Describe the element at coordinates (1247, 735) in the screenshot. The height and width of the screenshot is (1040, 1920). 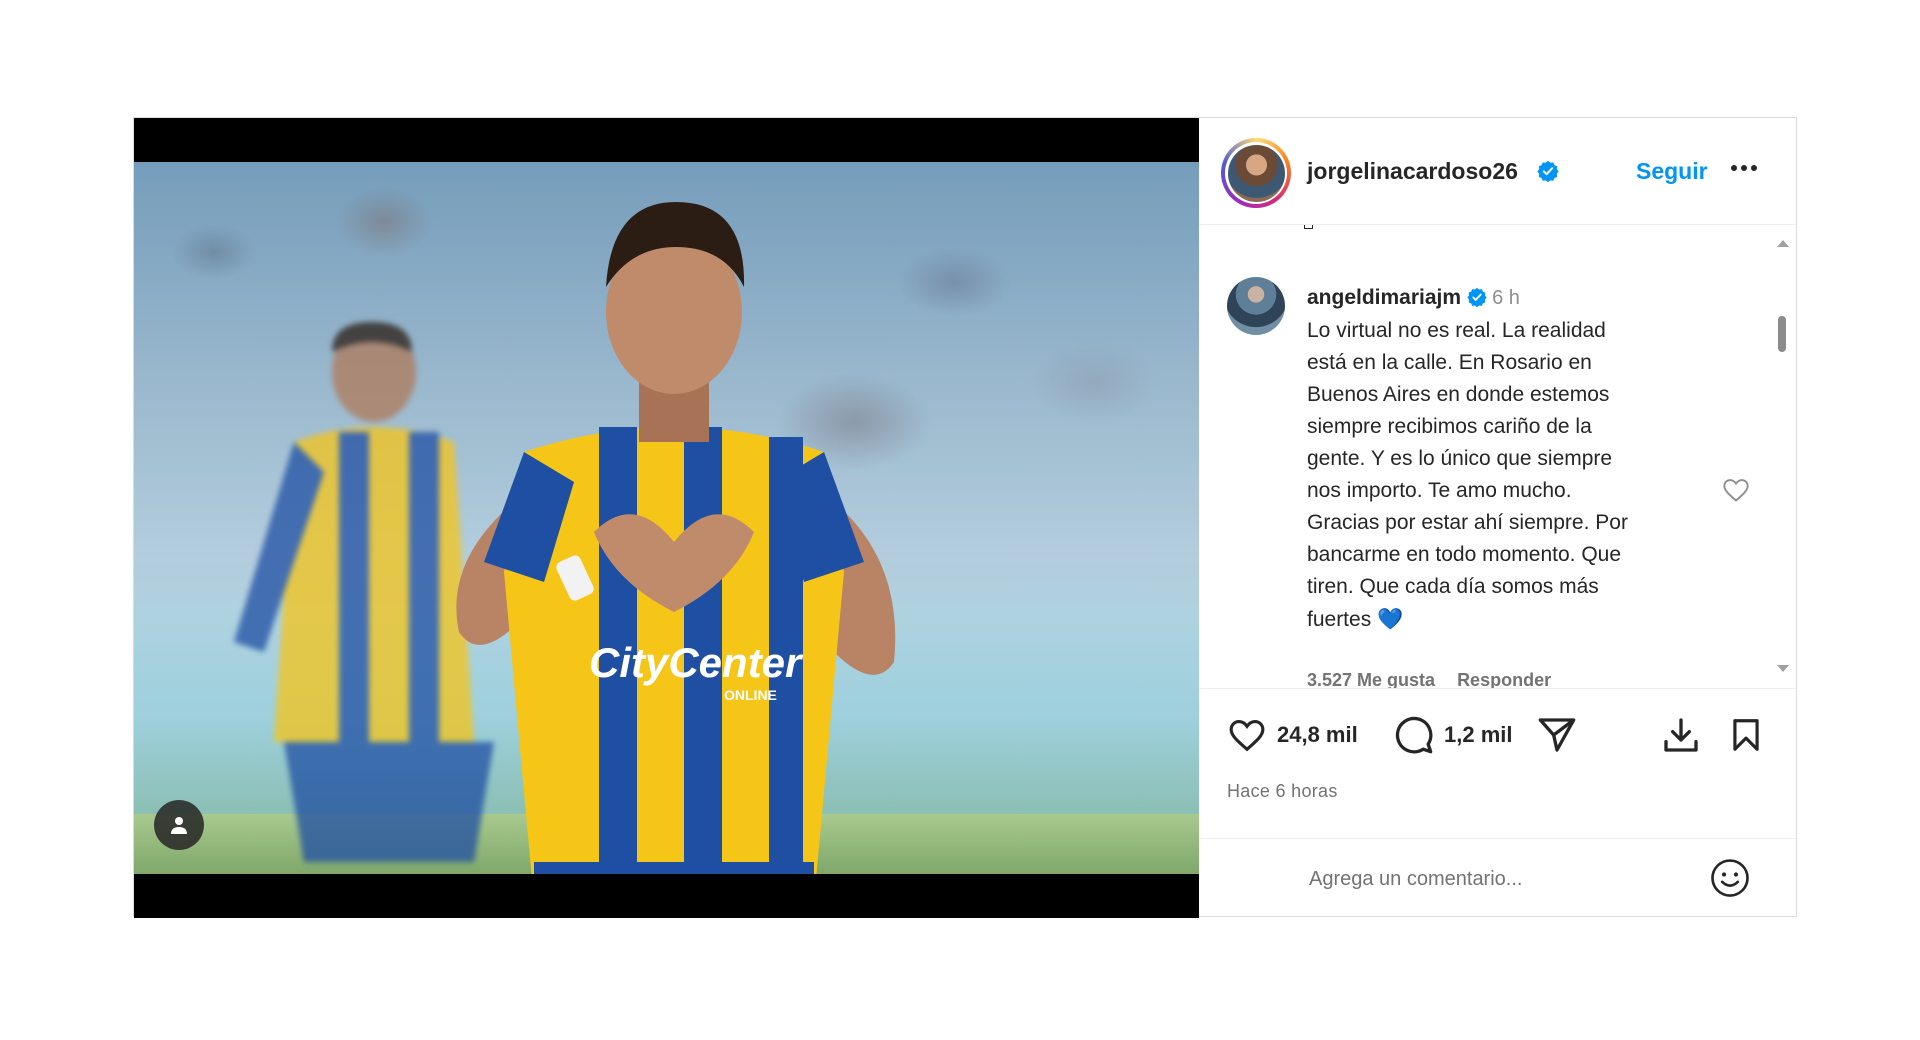
I see `heart-icon` at that location.